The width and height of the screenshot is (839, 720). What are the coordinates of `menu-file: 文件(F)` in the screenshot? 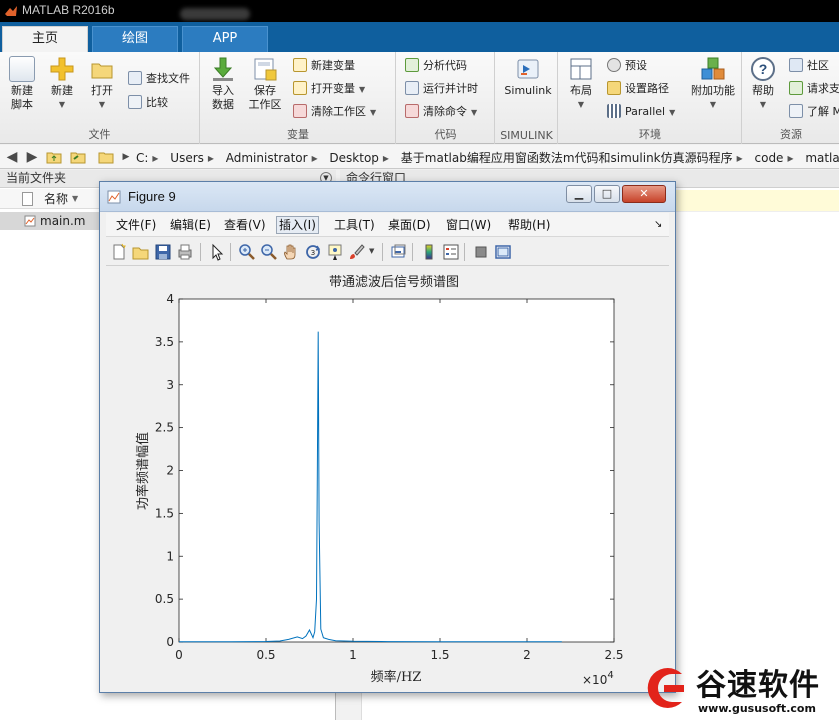 It's located at (136, 226).